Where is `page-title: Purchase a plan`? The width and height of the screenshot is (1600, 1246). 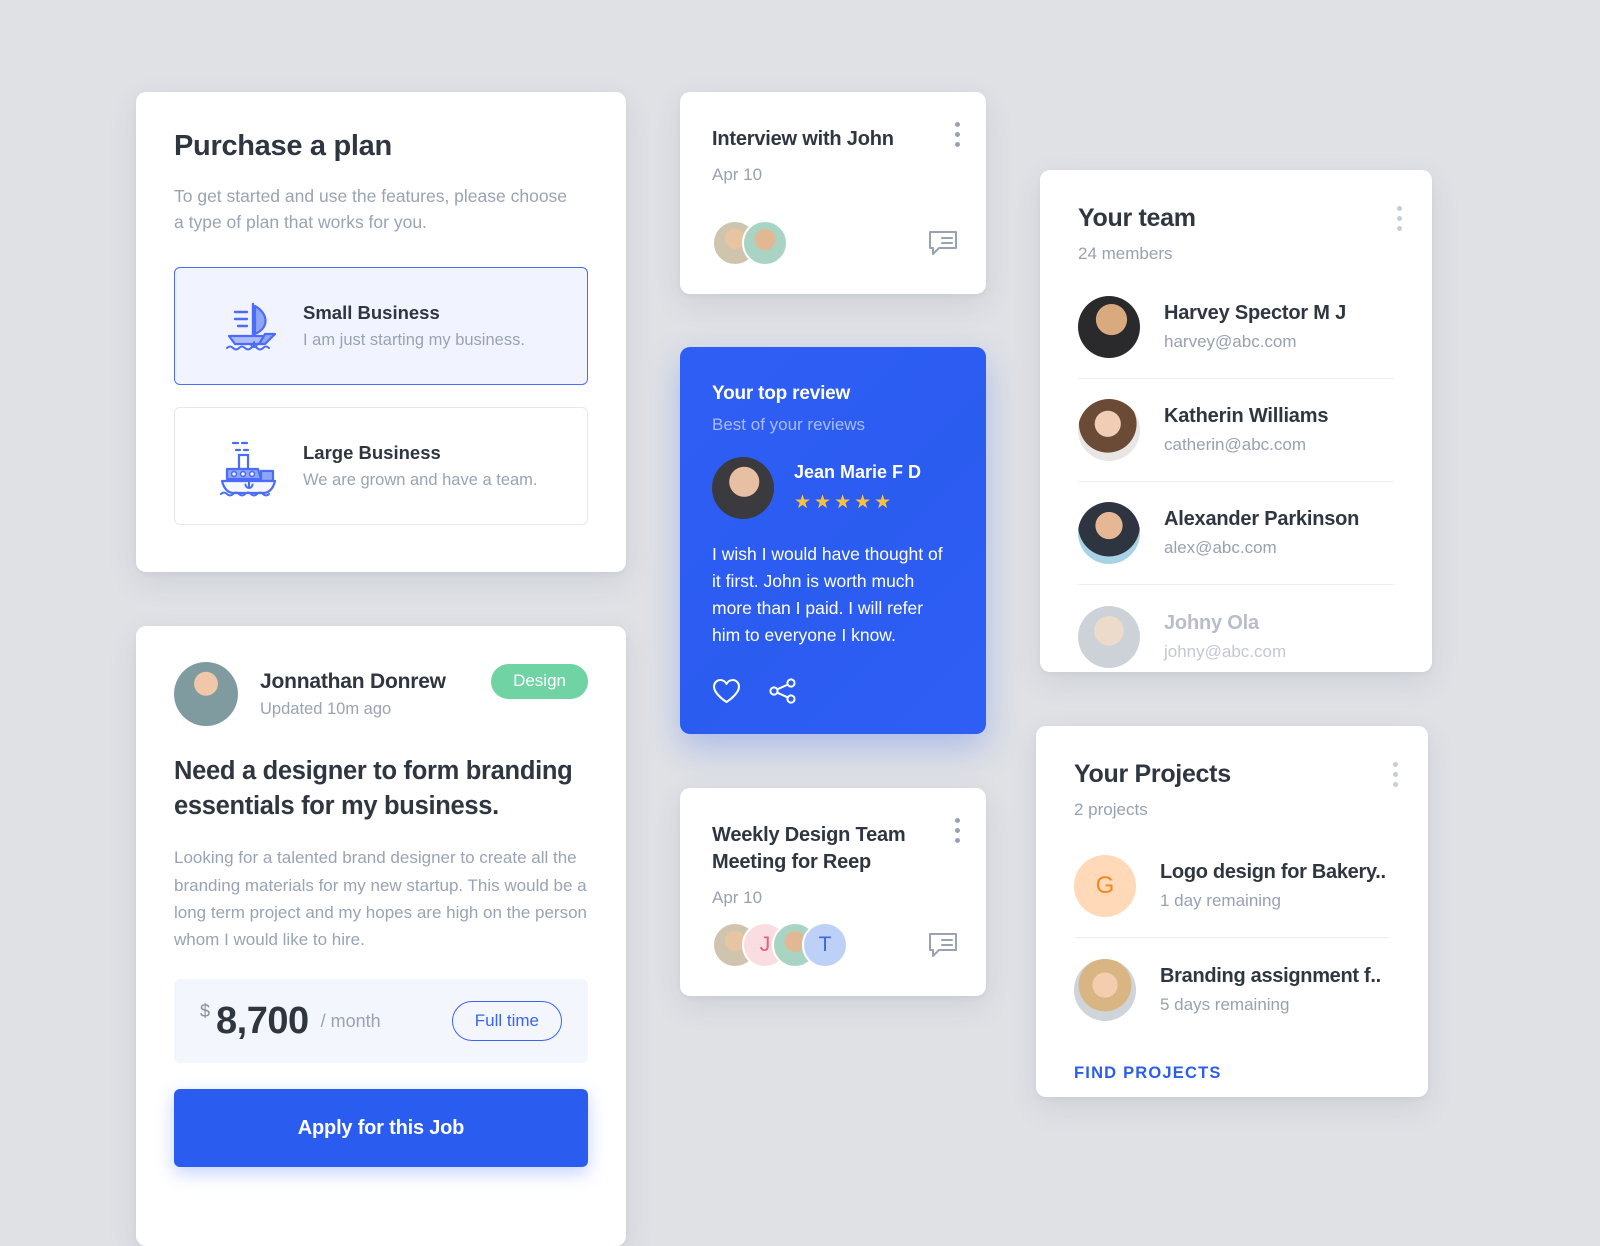 page-title: Purchase a plan is located at coordinates (283, 146).